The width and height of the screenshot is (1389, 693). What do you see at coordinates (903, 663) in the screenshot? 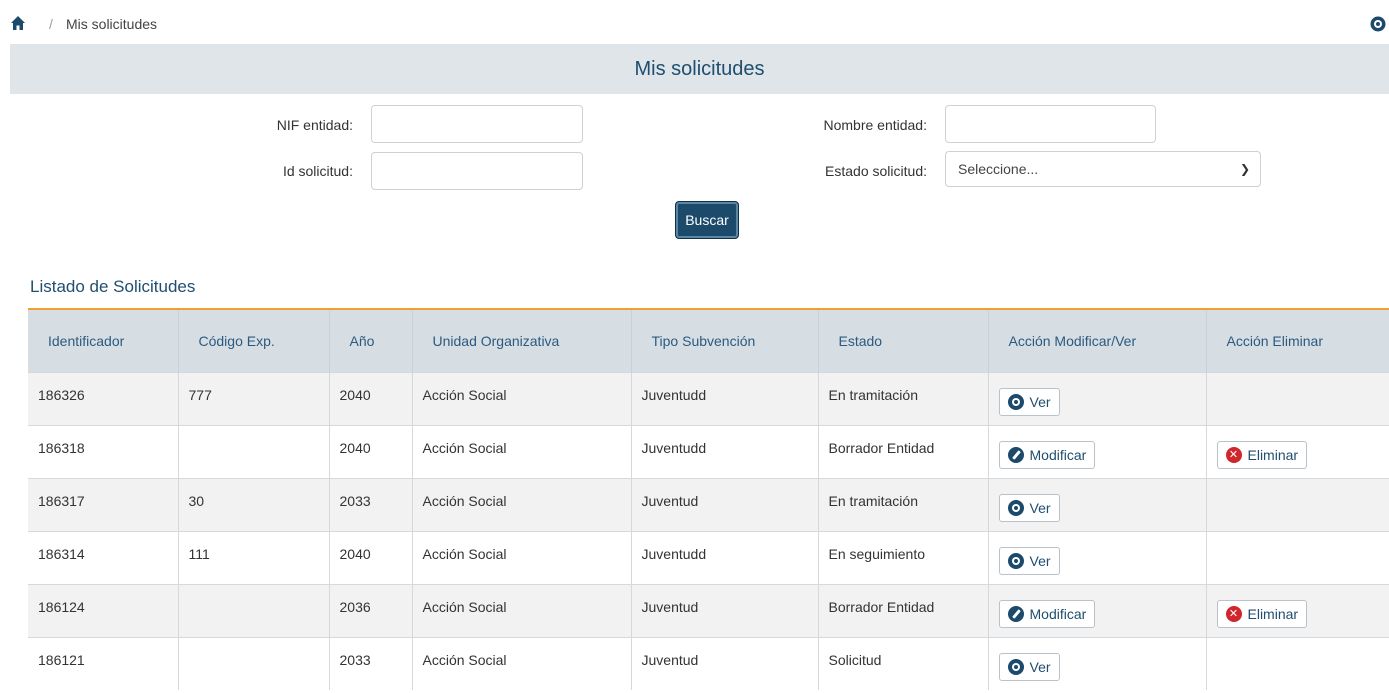
I see `cell-estado: Solicitud` at bounding box center [903, 663].